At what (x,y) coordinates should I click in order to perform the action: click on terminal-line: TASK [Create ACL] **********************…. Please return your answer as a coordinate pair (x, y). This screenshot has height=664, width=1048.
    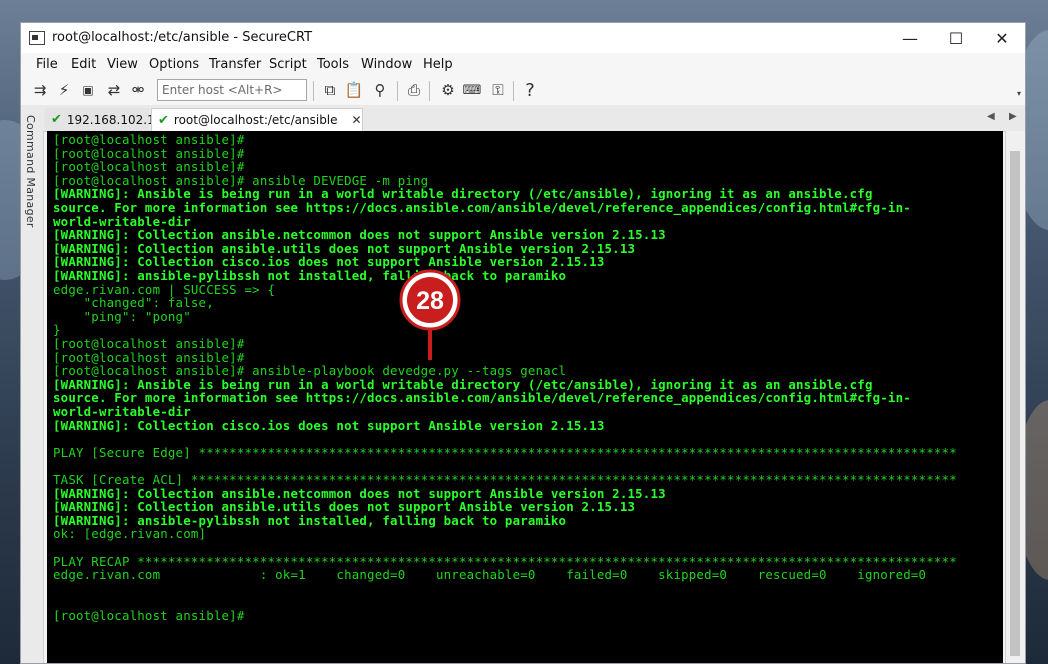
    Looking at the image, I should click on (505, 479).